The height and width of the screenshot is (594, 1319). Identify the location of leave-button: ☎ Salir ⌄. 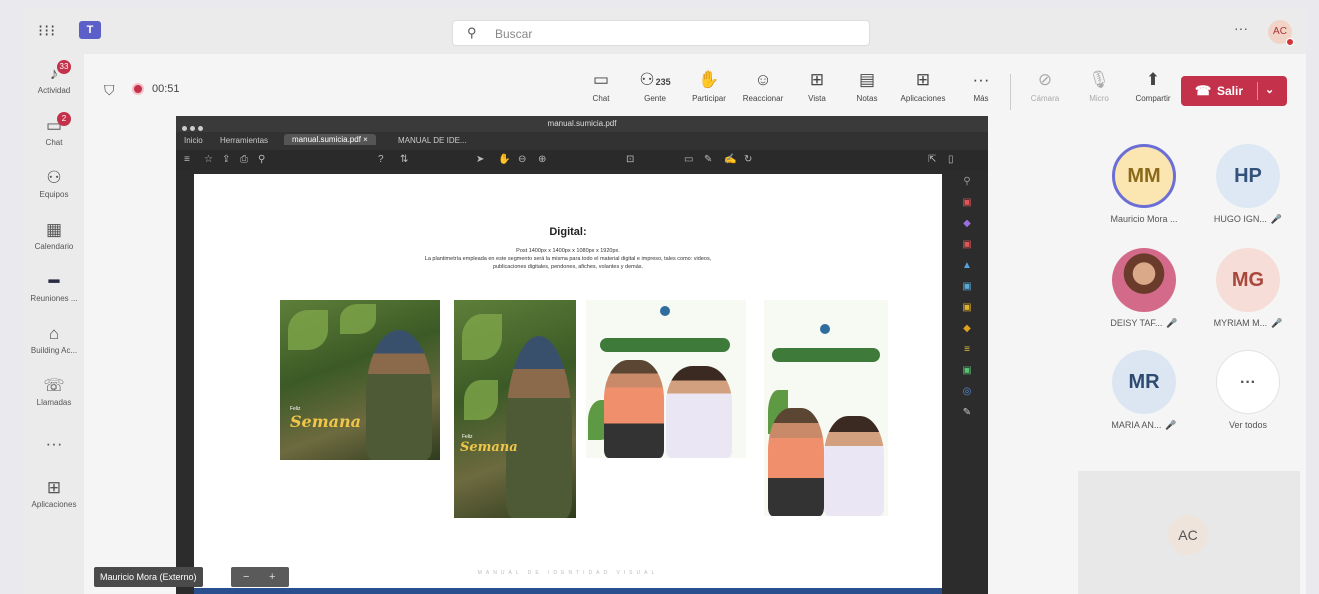
(1234, 91).